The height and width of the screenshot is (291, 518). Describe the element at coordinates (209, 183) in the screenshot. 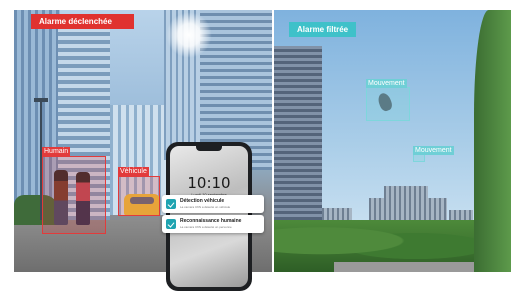

I see `lock-screen-clock: 10:10` at that location.